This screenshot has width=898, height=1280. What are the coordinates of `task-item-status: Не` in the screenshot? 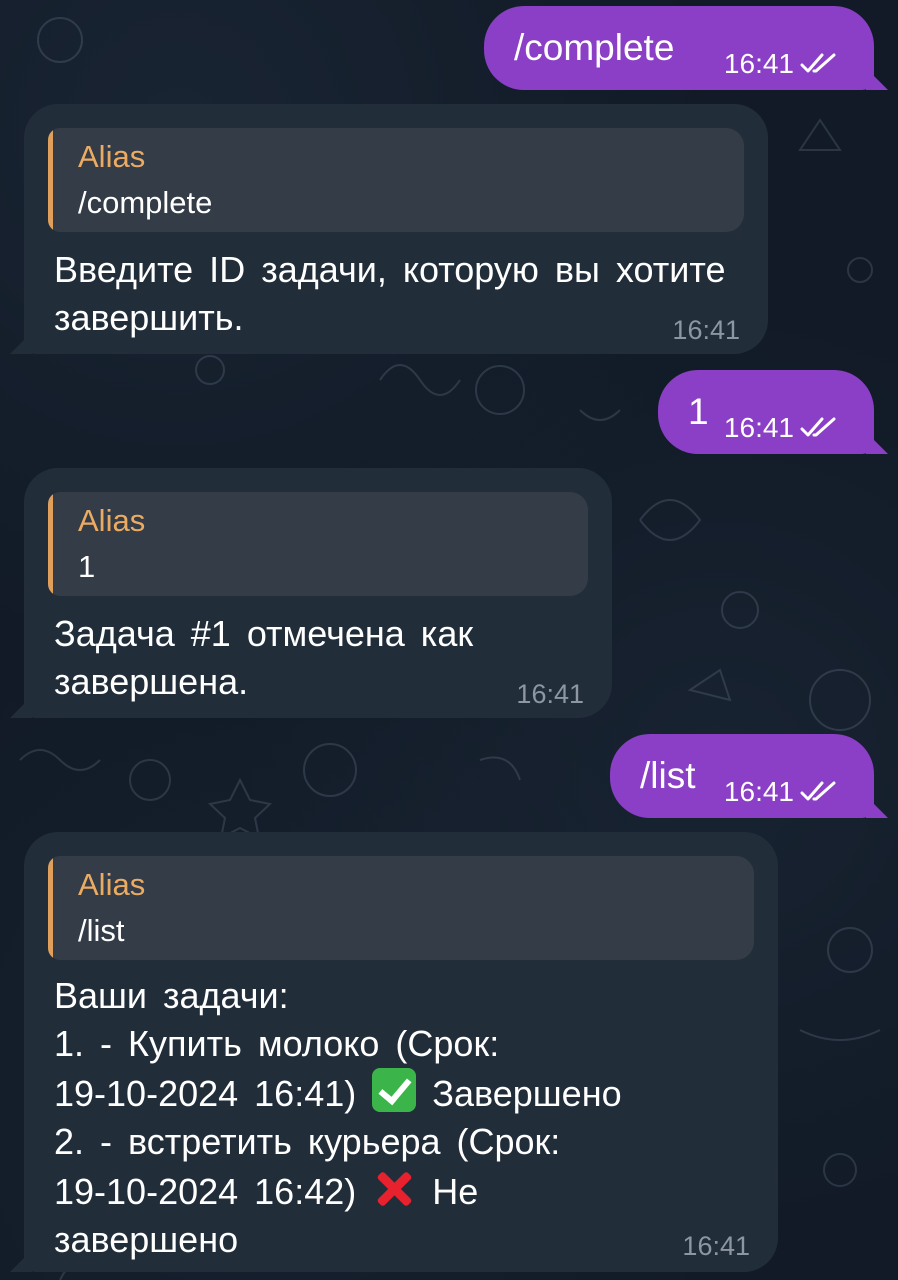 It's located at (455, 1191).